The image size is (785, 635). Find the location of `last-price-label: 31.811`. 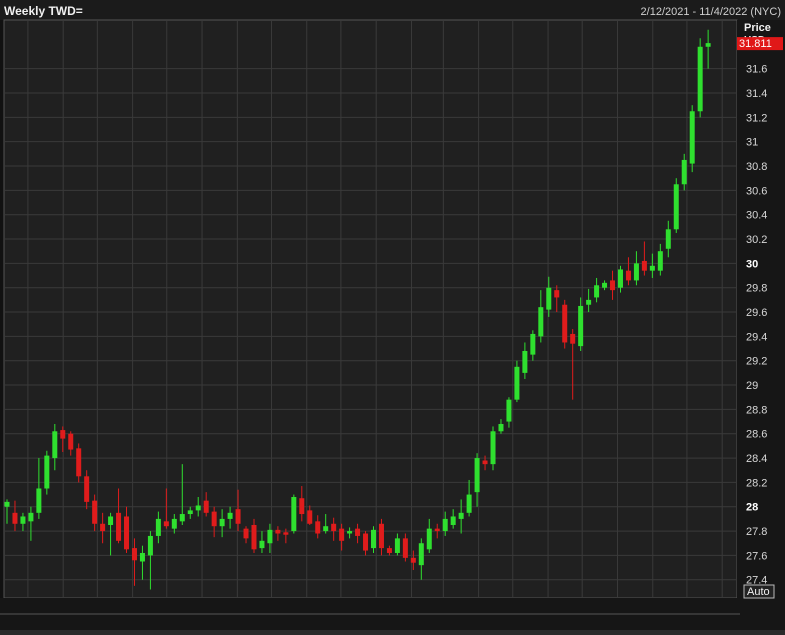

last-price-label: 31.811 is located at coordinates (755, 44).